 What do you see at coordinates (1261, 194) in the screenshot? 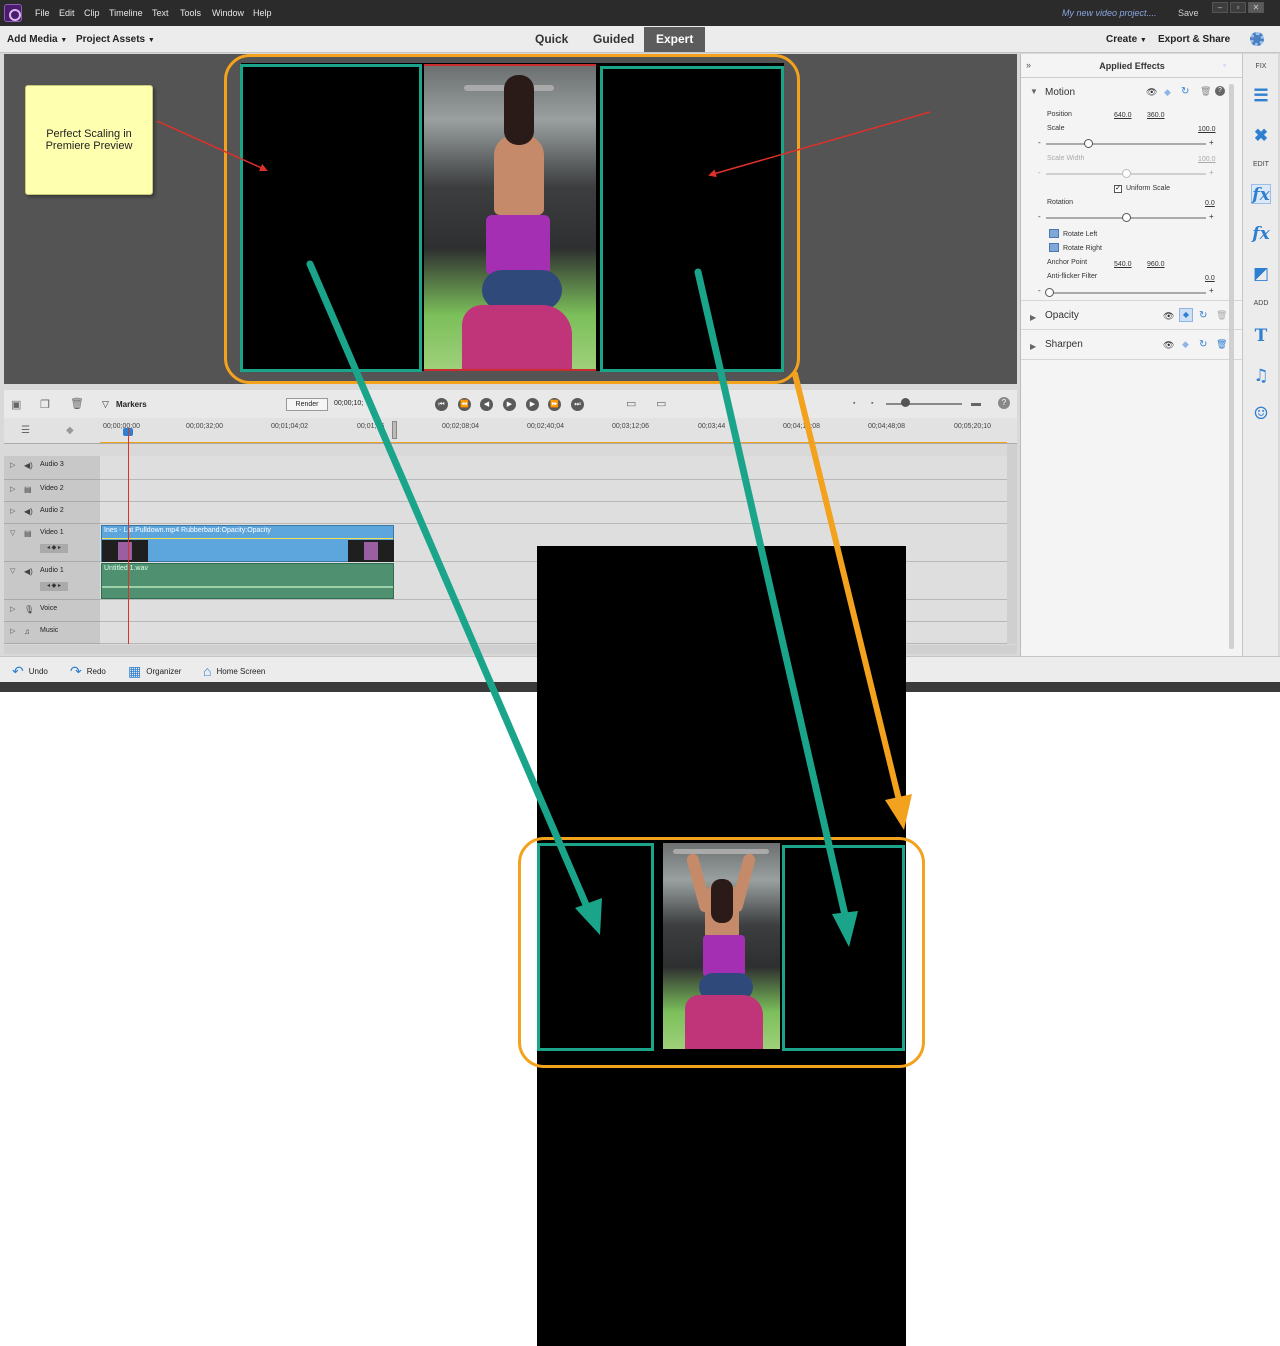
I see `applied-effects-icon: fx` at bounding box center [1261, 194].